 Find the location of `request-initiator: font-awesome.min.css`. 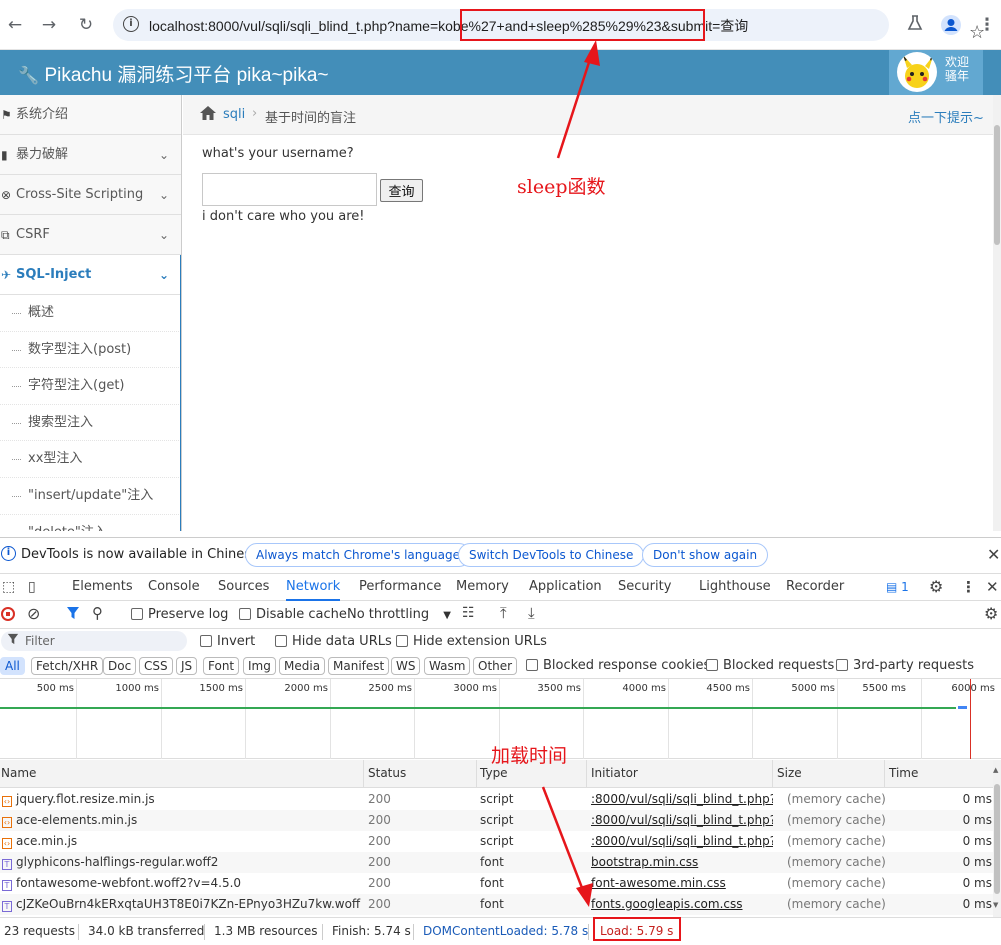

request-initiator: font-awesome.min.css is located at coordinates (682, 883).